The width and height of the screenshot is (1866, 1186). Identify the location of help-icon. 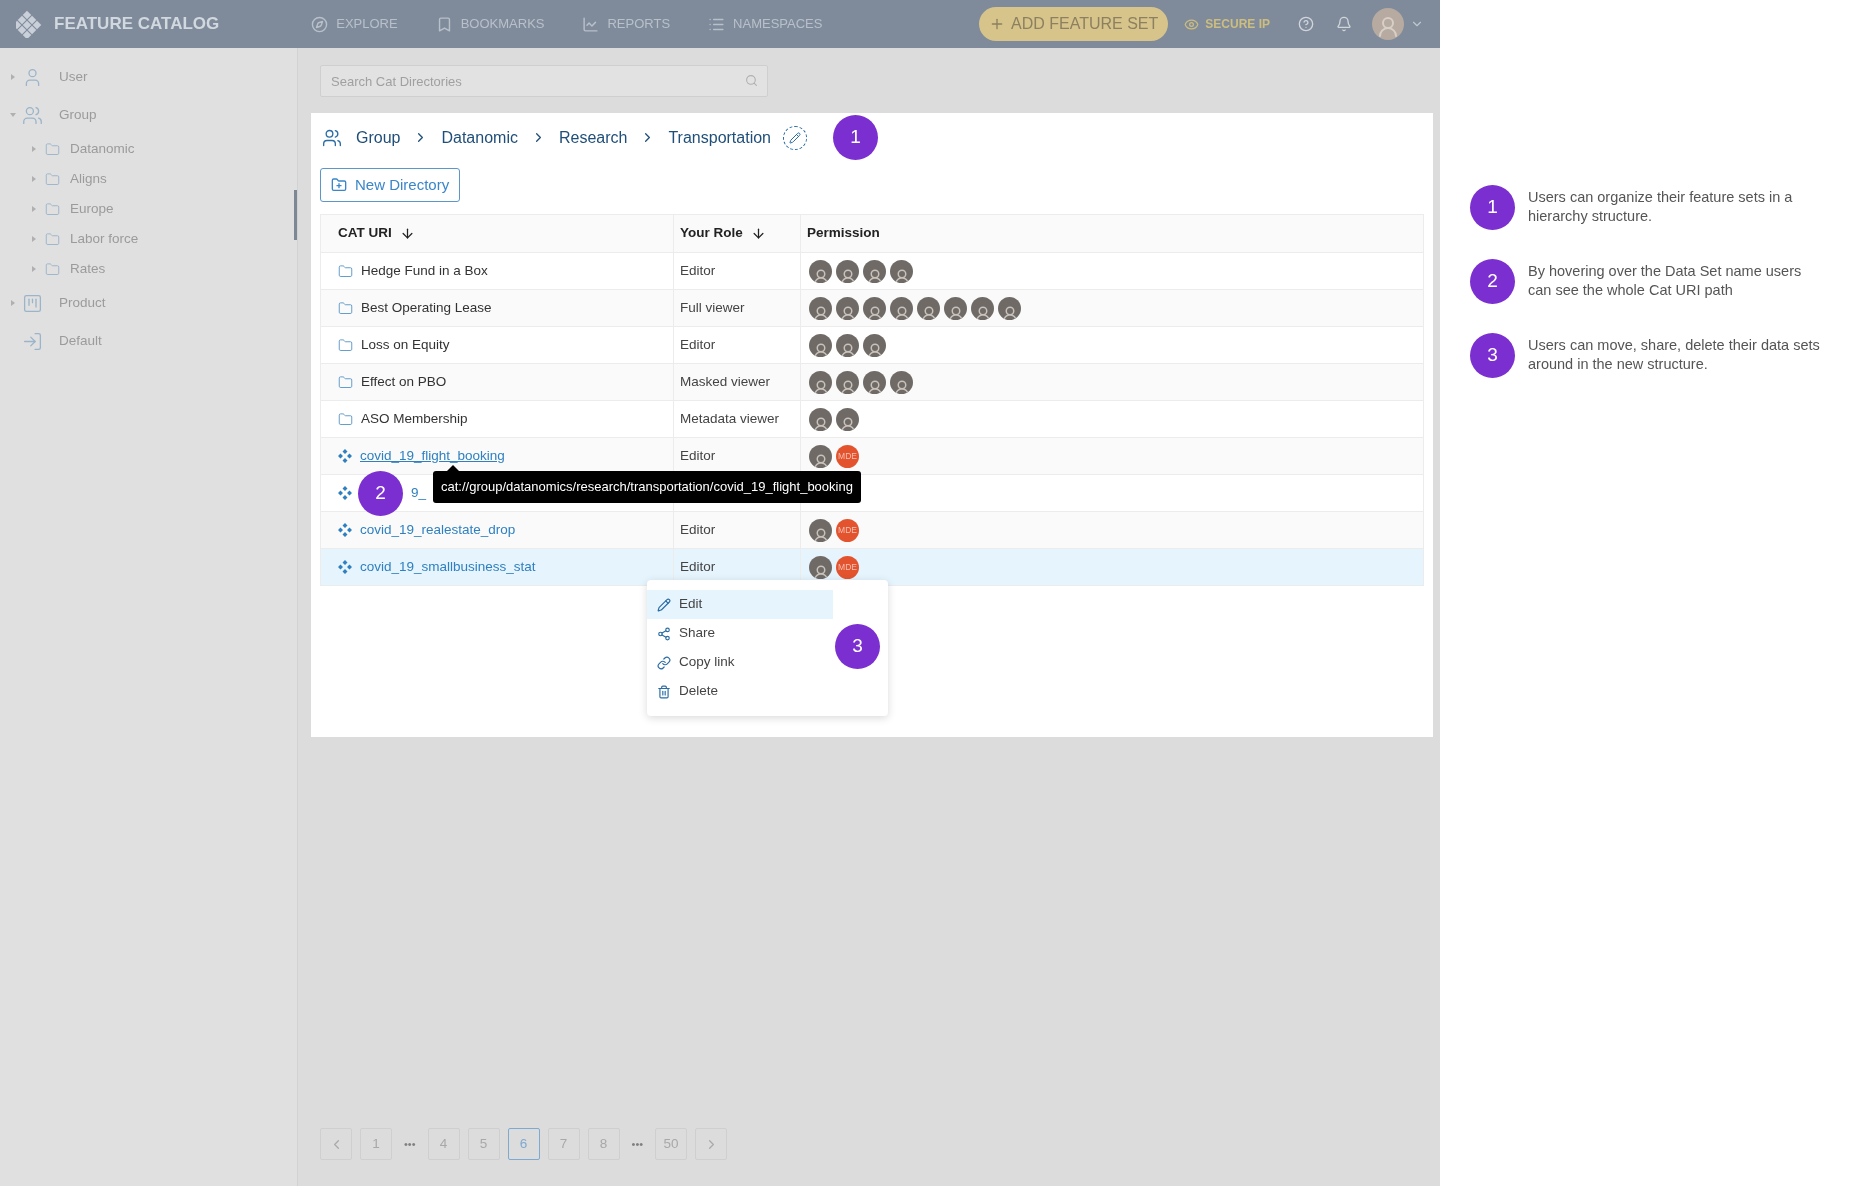
(1306, 24).